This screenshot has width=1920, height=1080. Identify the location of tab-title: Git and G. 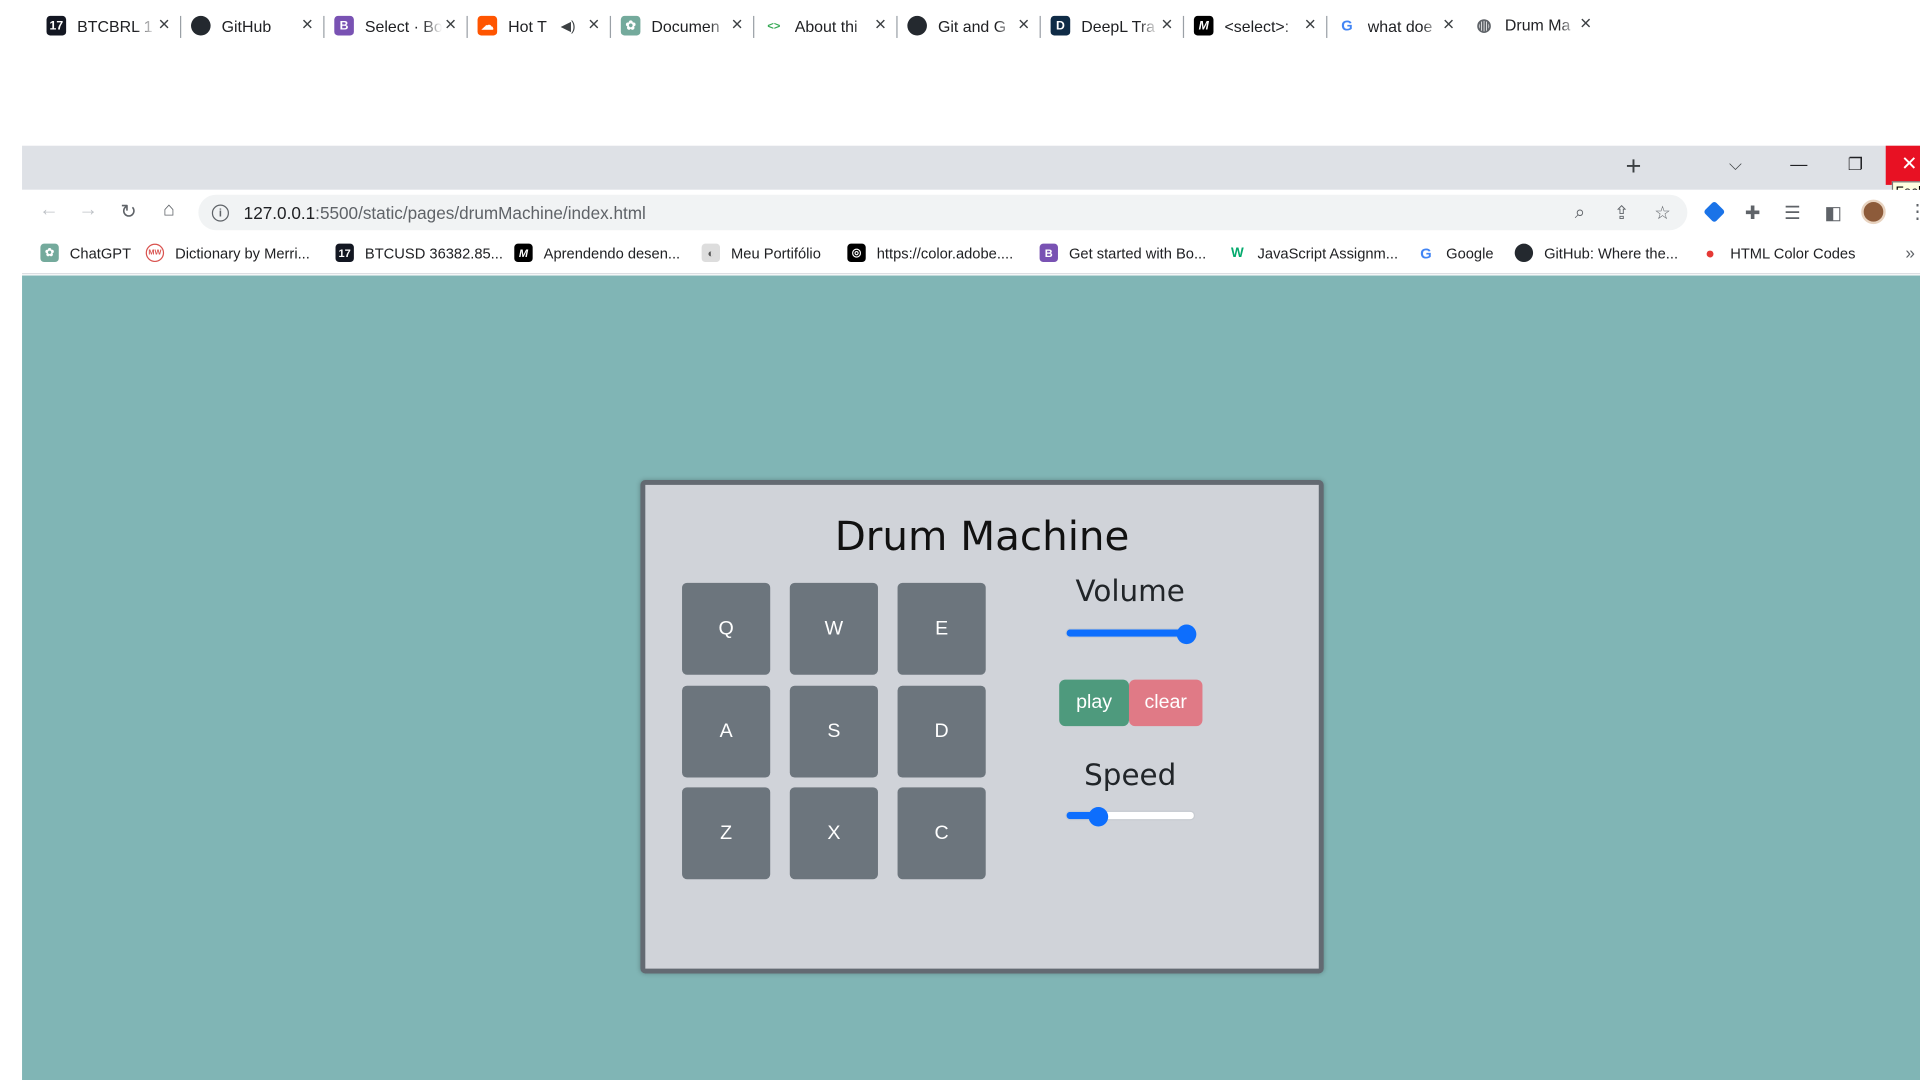
(972, 25).